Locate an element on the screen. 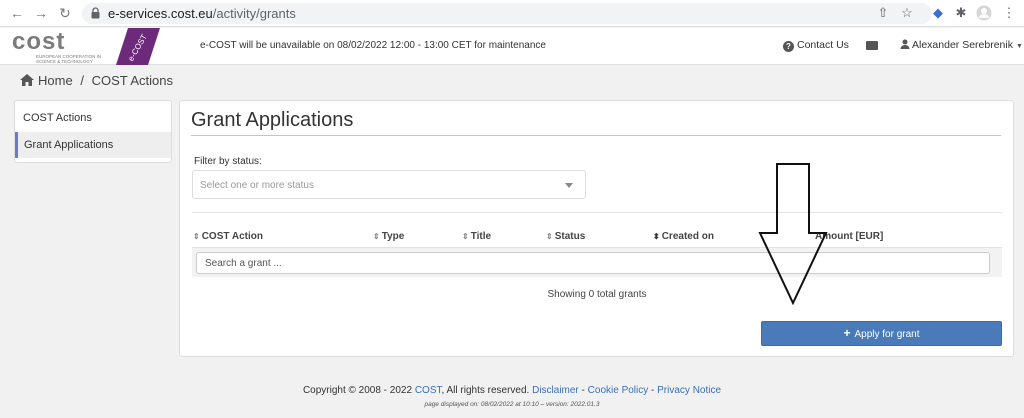 This screenshot has width=1024, height=418. sidebar: COST Actions Grant Applications is located at coordinates (93, 131).